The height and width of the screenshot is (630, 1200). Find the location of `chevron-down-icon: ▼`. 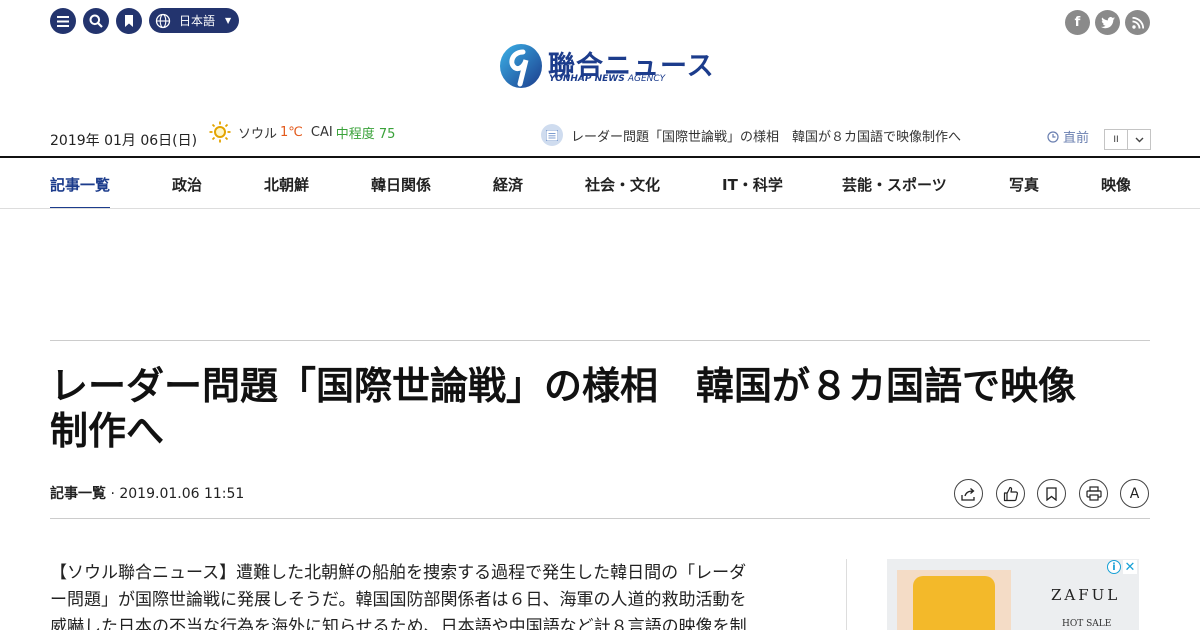

chevron-down-icon: ▼ is located at coordinates (228, 20).